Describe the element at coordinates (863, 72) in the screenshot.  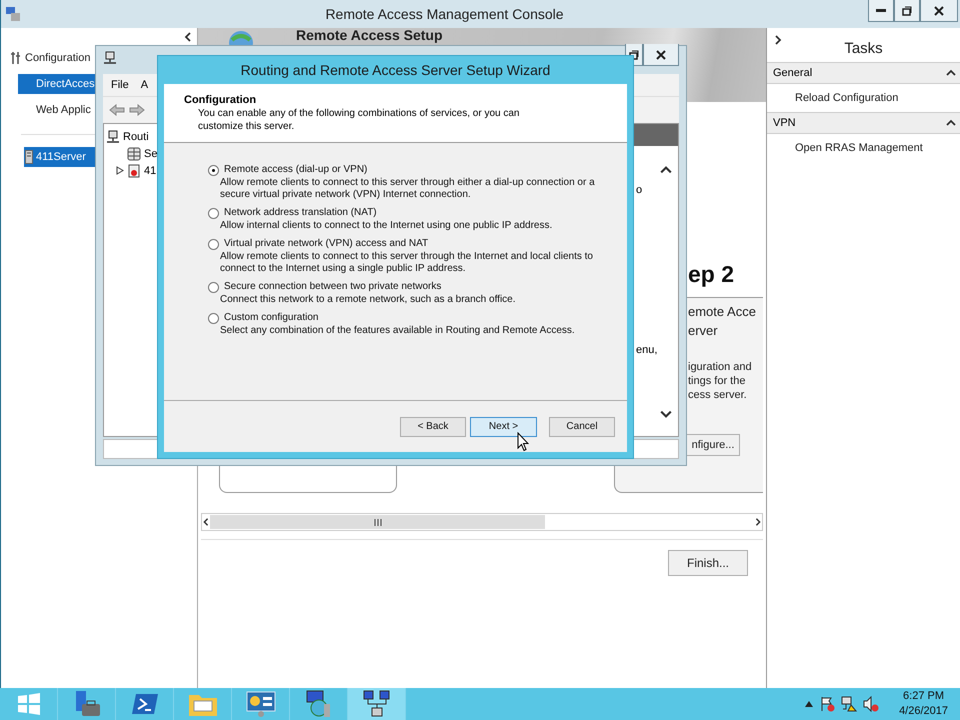
I see `group-header: General` at that location.